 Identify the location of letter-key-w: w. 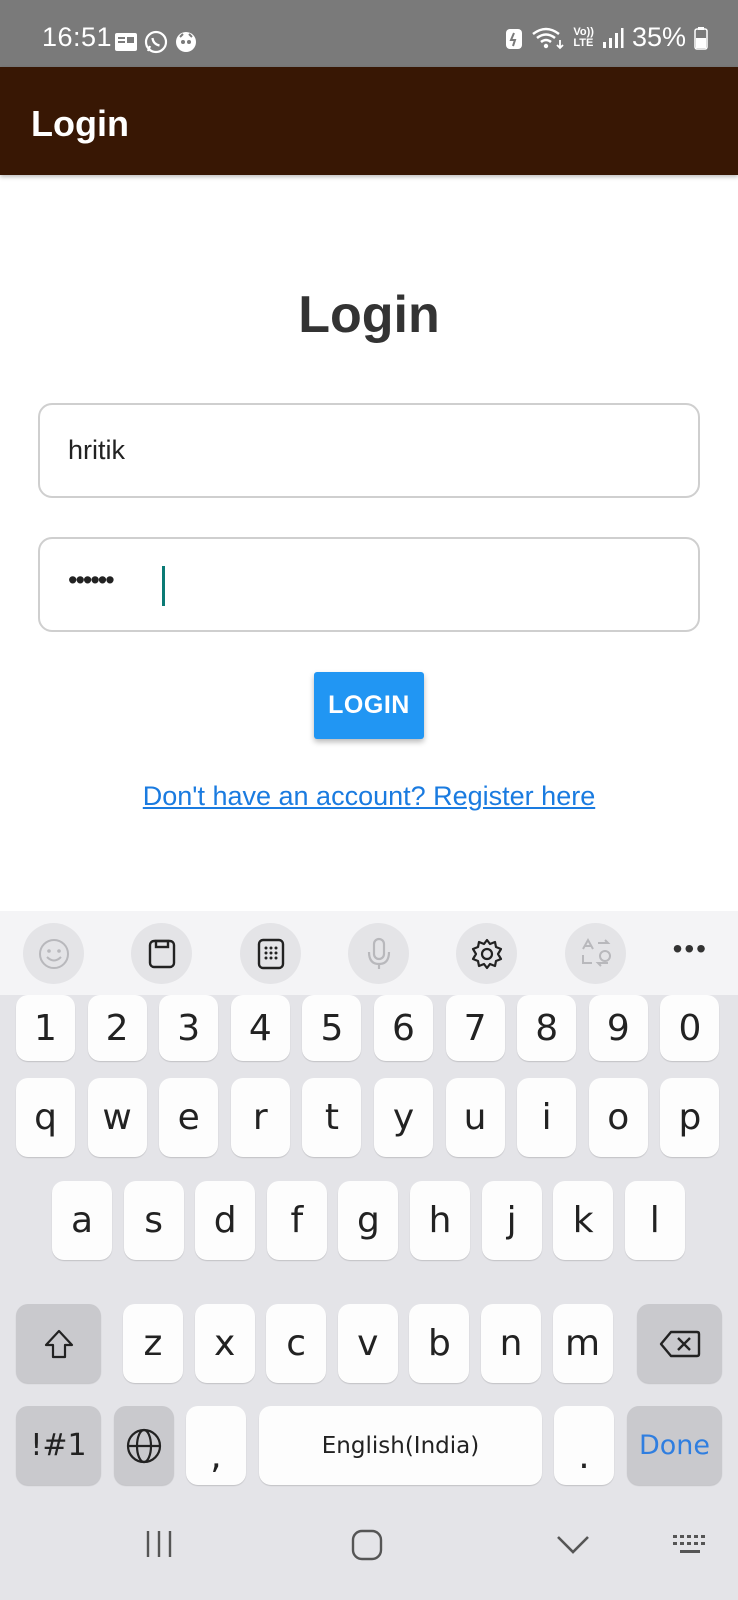
(117, 1117).